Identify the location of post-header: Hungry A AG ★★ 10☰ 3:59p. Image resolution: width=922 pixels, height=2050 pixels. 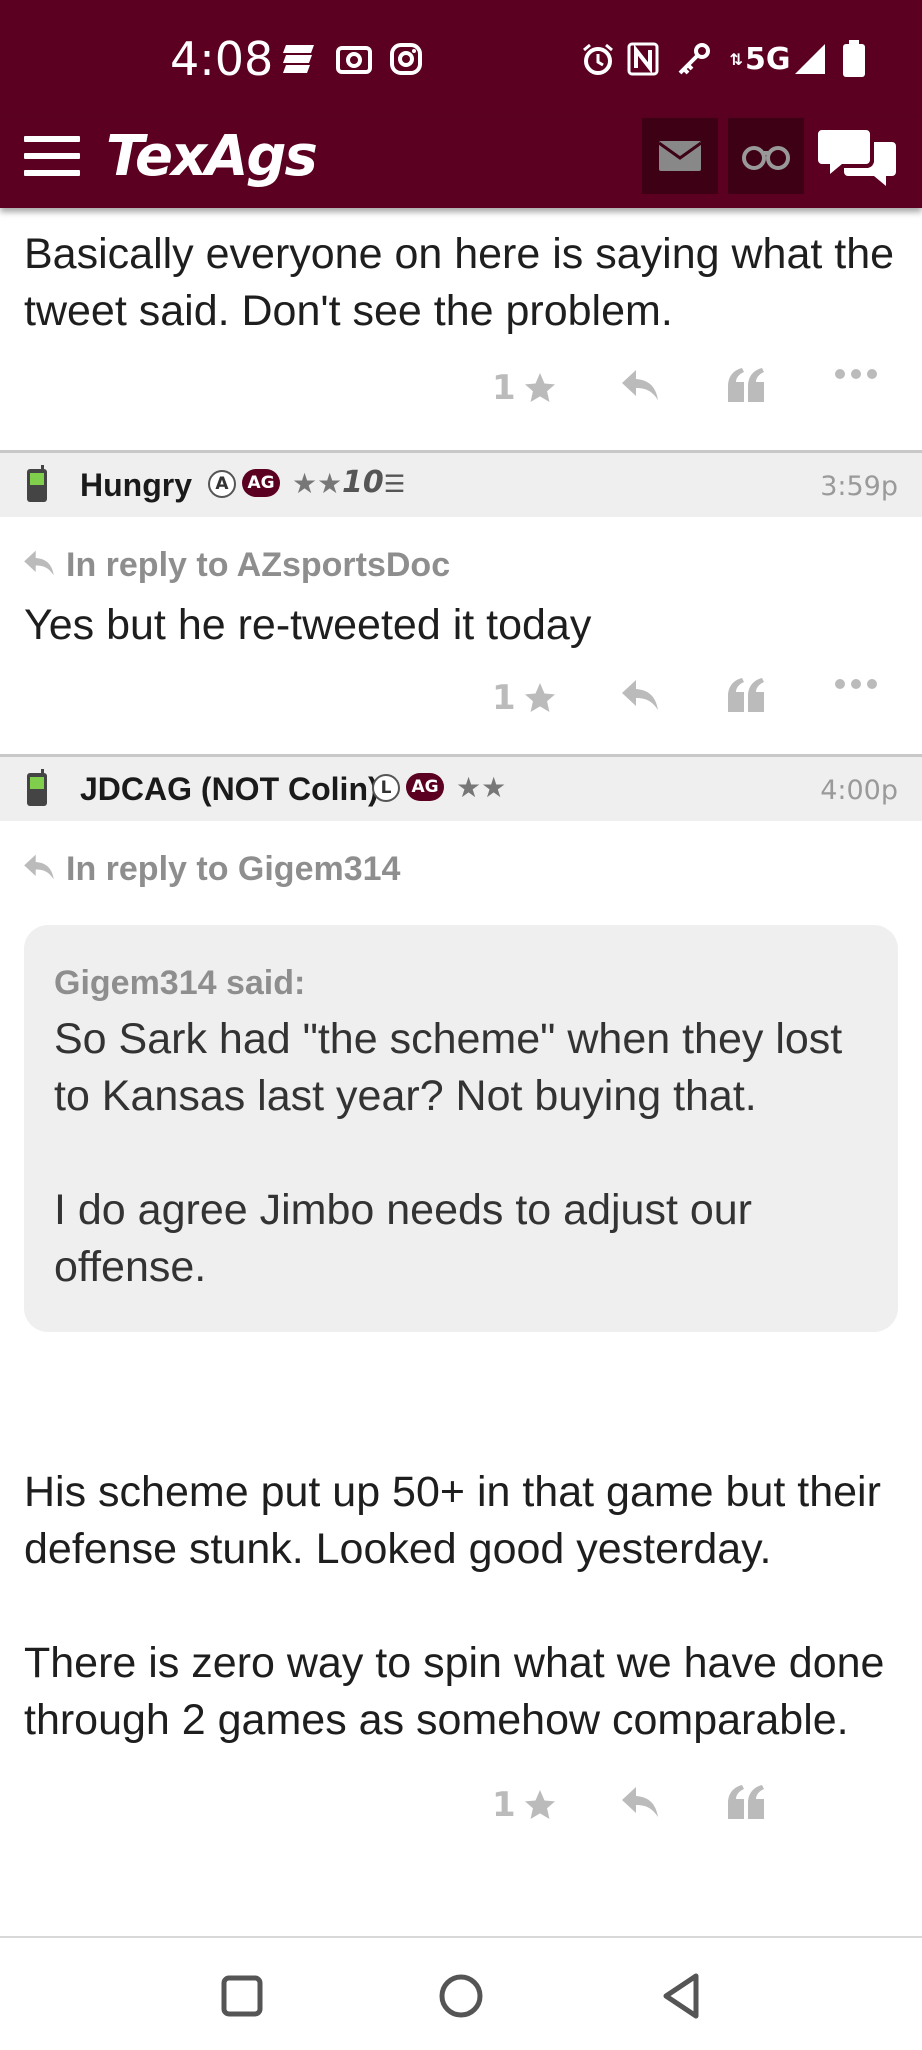
(461, 485).